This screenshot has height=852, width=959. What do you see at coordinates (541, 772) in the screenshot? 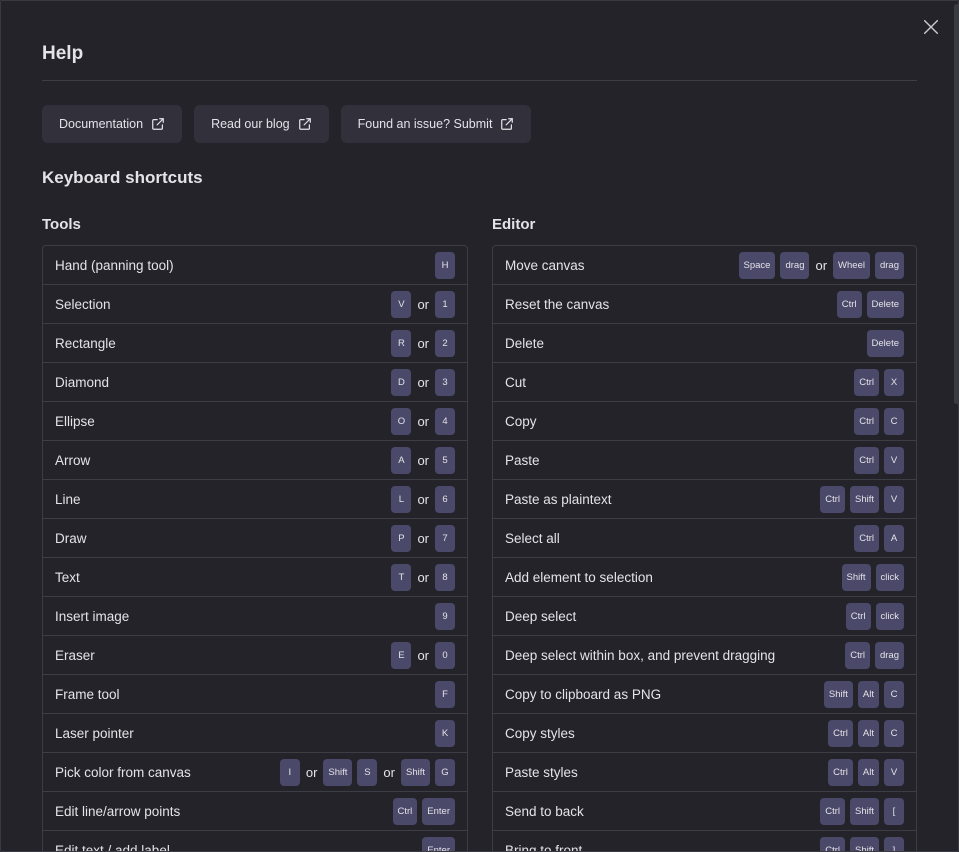
I see `shortcut-label: Paste styles` at bounding box center [541, 772].